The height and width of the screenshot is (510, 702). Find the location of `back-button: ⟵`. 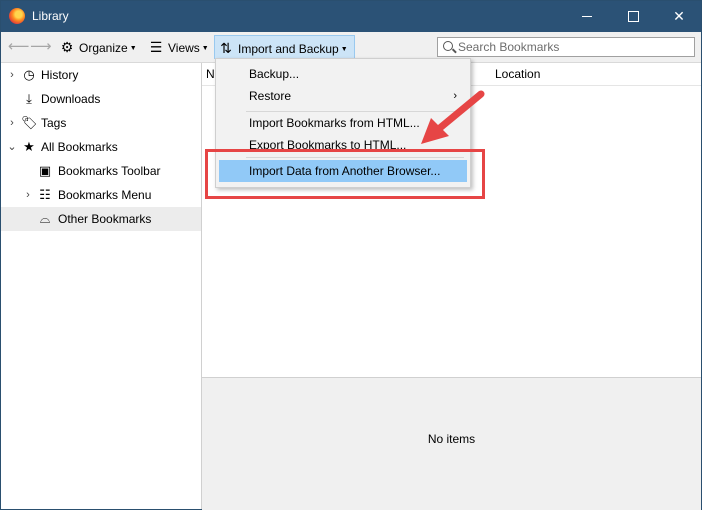

back-button: ⟵ is located at coordinates (19, 47).